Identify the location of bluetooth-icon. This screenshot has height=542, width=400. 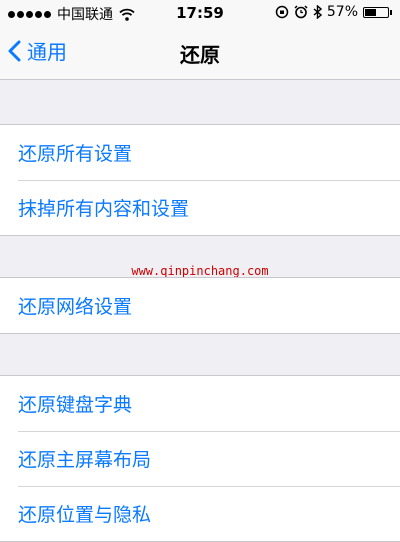
(317, 12).